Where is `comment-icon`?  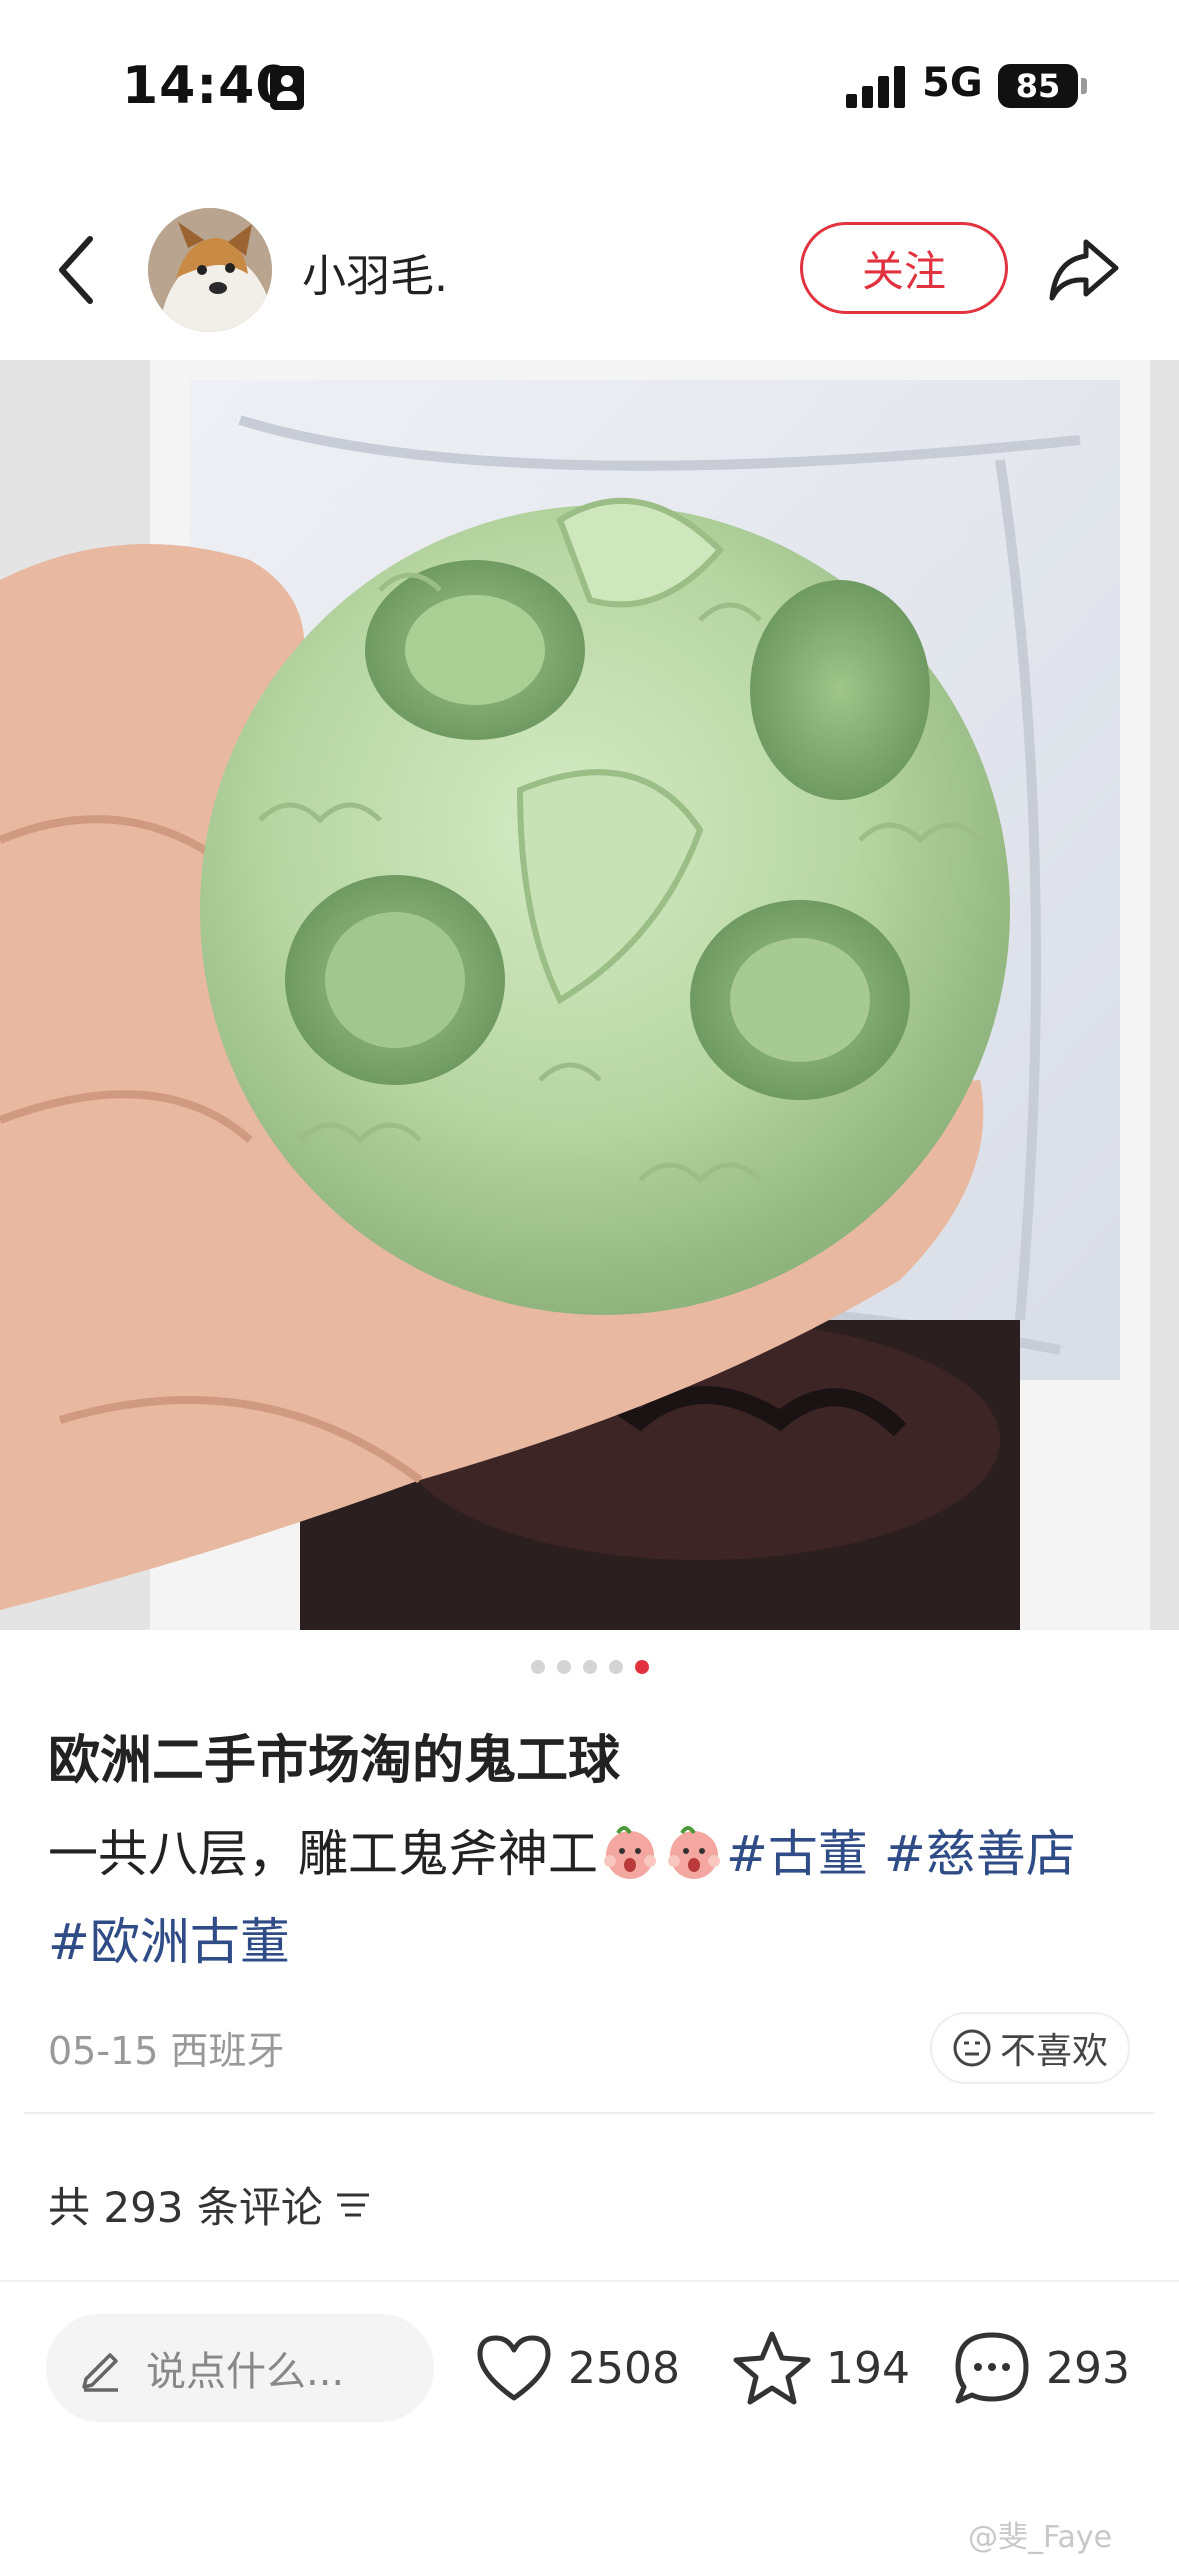
comment-icon is located at coordinates (992, 2368).